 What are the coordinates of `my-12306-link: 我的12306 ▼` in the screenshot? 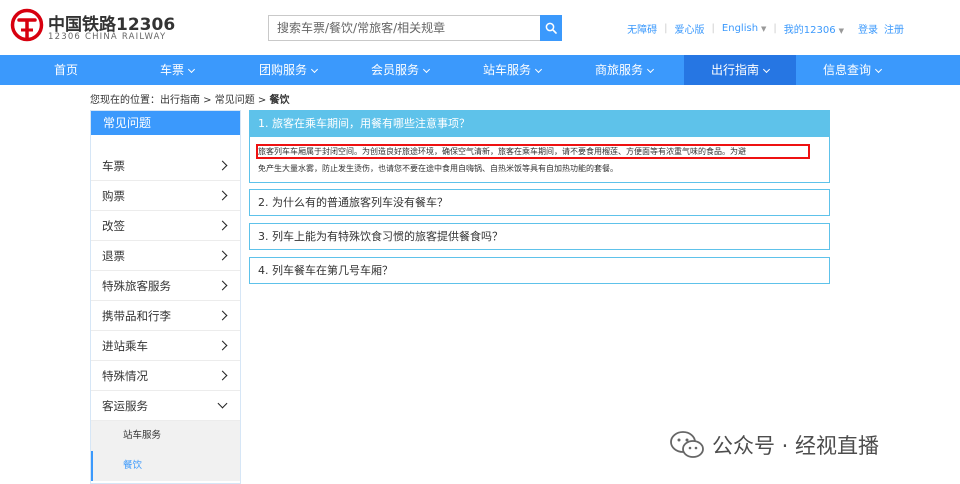 It's located at (814, 28).